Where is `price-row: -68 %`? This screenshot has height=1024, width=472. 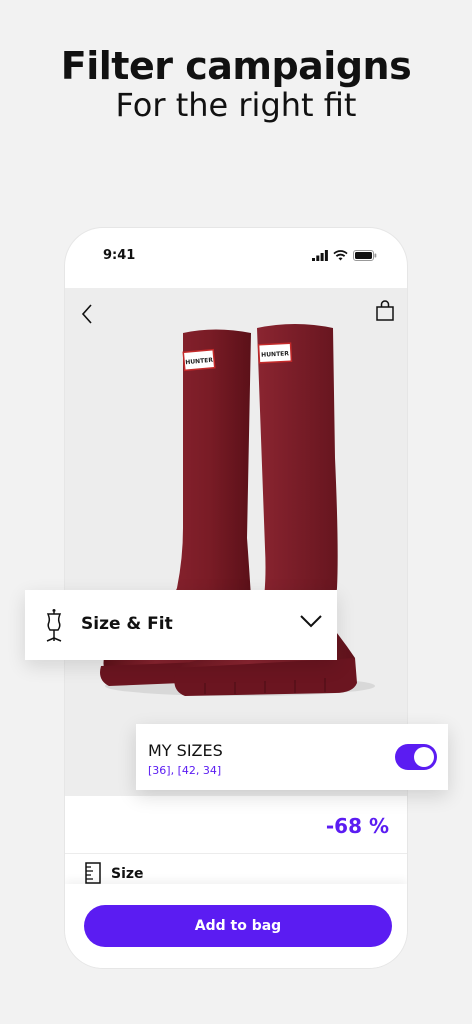
price-row: -68 % is located at coordinates (236, 825).